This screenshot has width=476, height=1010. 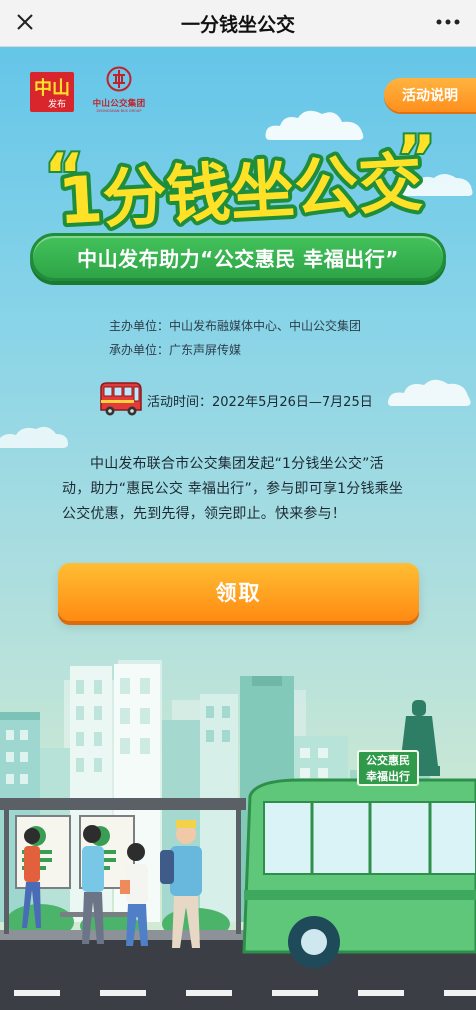 What do you see at coordinates (260, 402) in the screenshot?
I see `activity-time: 活动时间：2022年5月26日—7月25日` at bounding box center [260, 402].